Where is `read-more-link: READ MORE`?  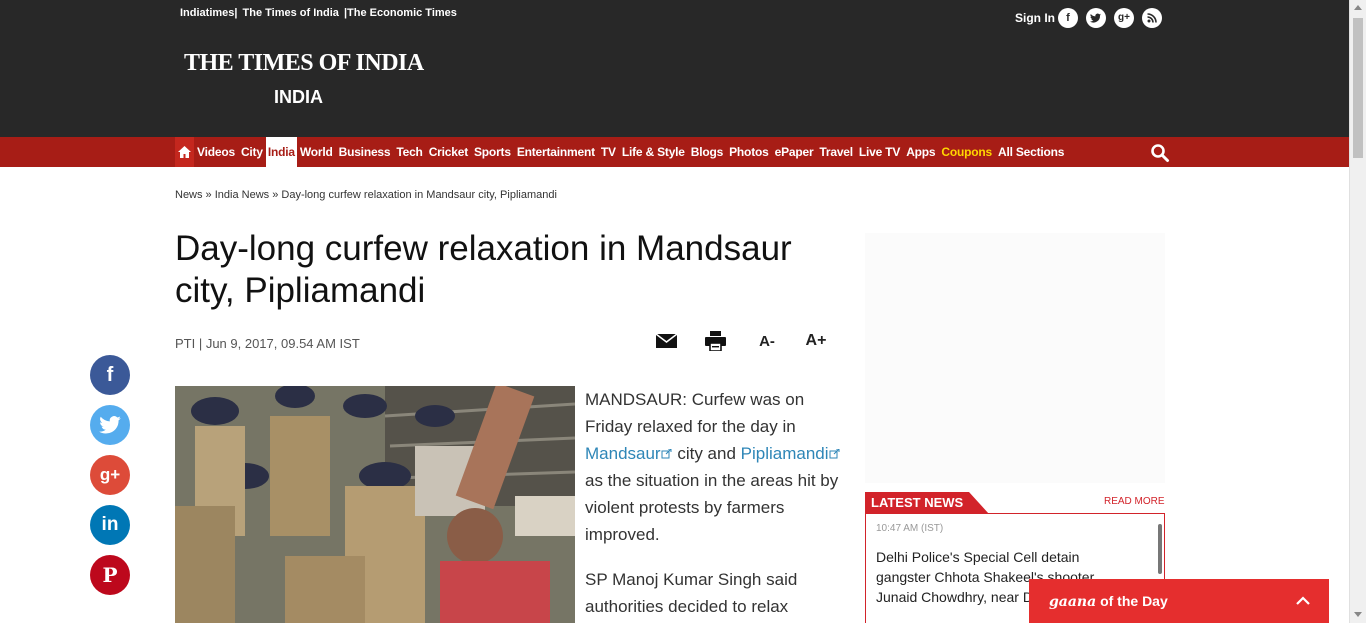 read-more-link: READ MORE is located at coordinates (1134, 501).